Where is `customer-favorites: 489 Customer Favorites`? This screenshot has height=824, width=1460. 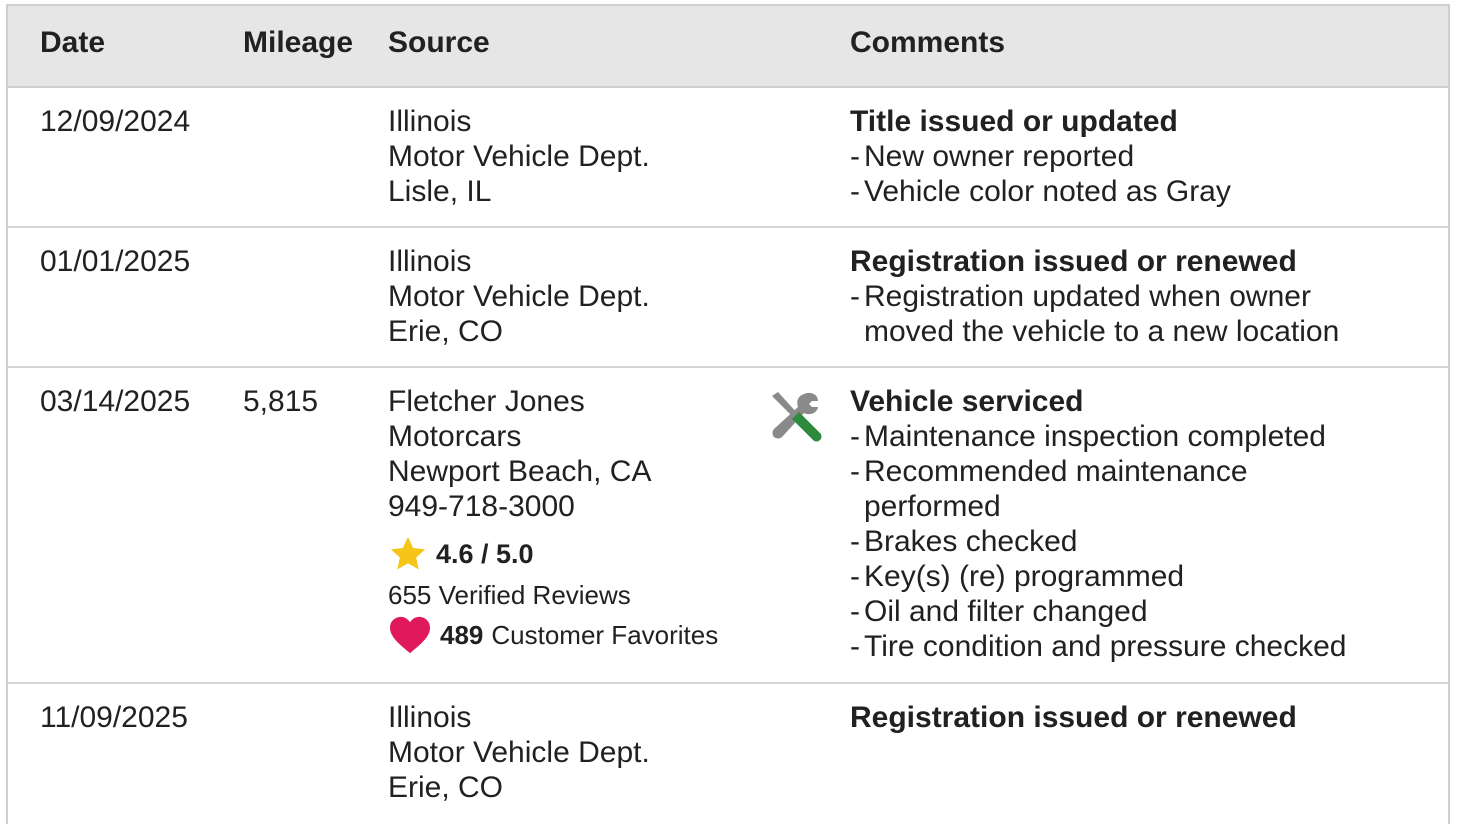
customer-favorites: 489 Customer Favorites is located at coordinates (553, 635).